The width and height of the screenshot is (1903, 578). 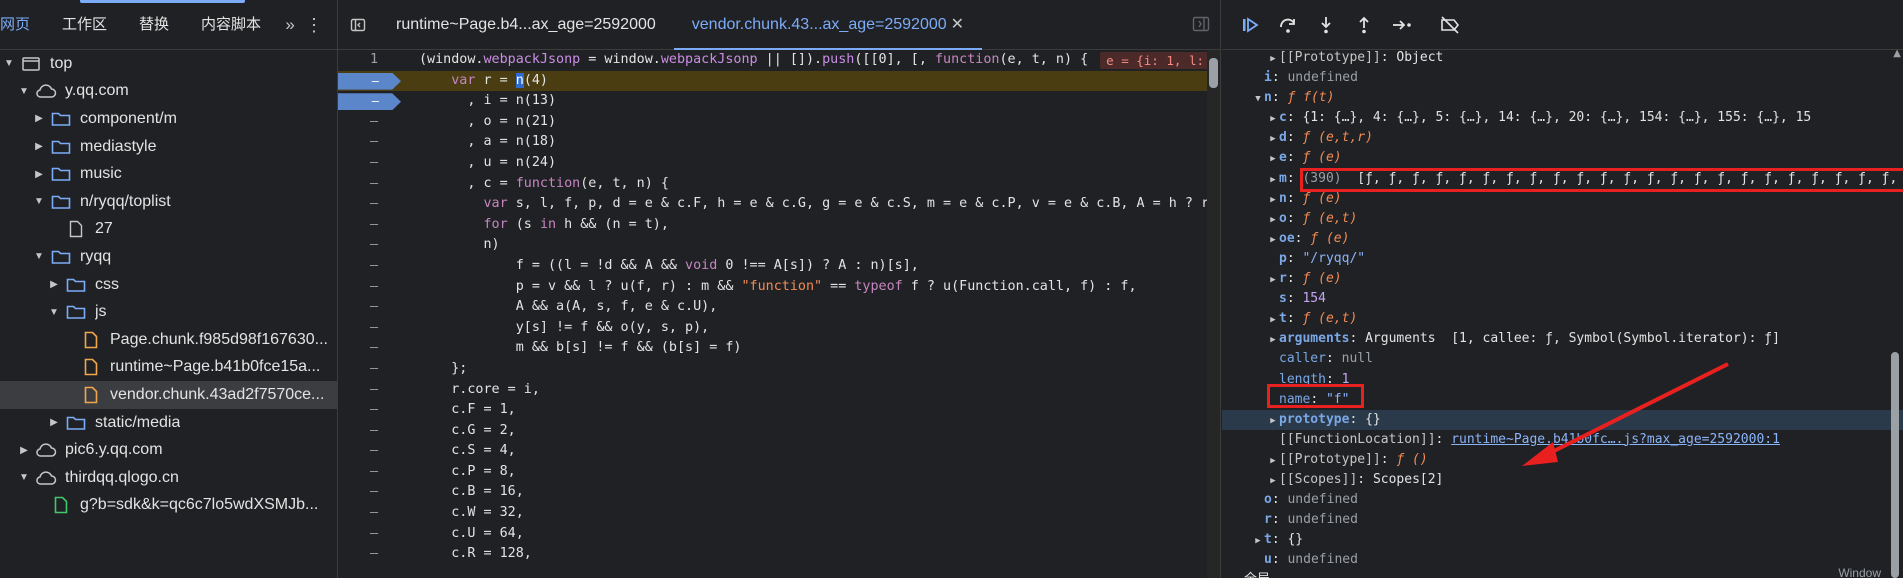 What do you see at coordinates (23, 25) in the screenshot?
I see `nav-tab-0: 网页` at bounding box center [23, 25].